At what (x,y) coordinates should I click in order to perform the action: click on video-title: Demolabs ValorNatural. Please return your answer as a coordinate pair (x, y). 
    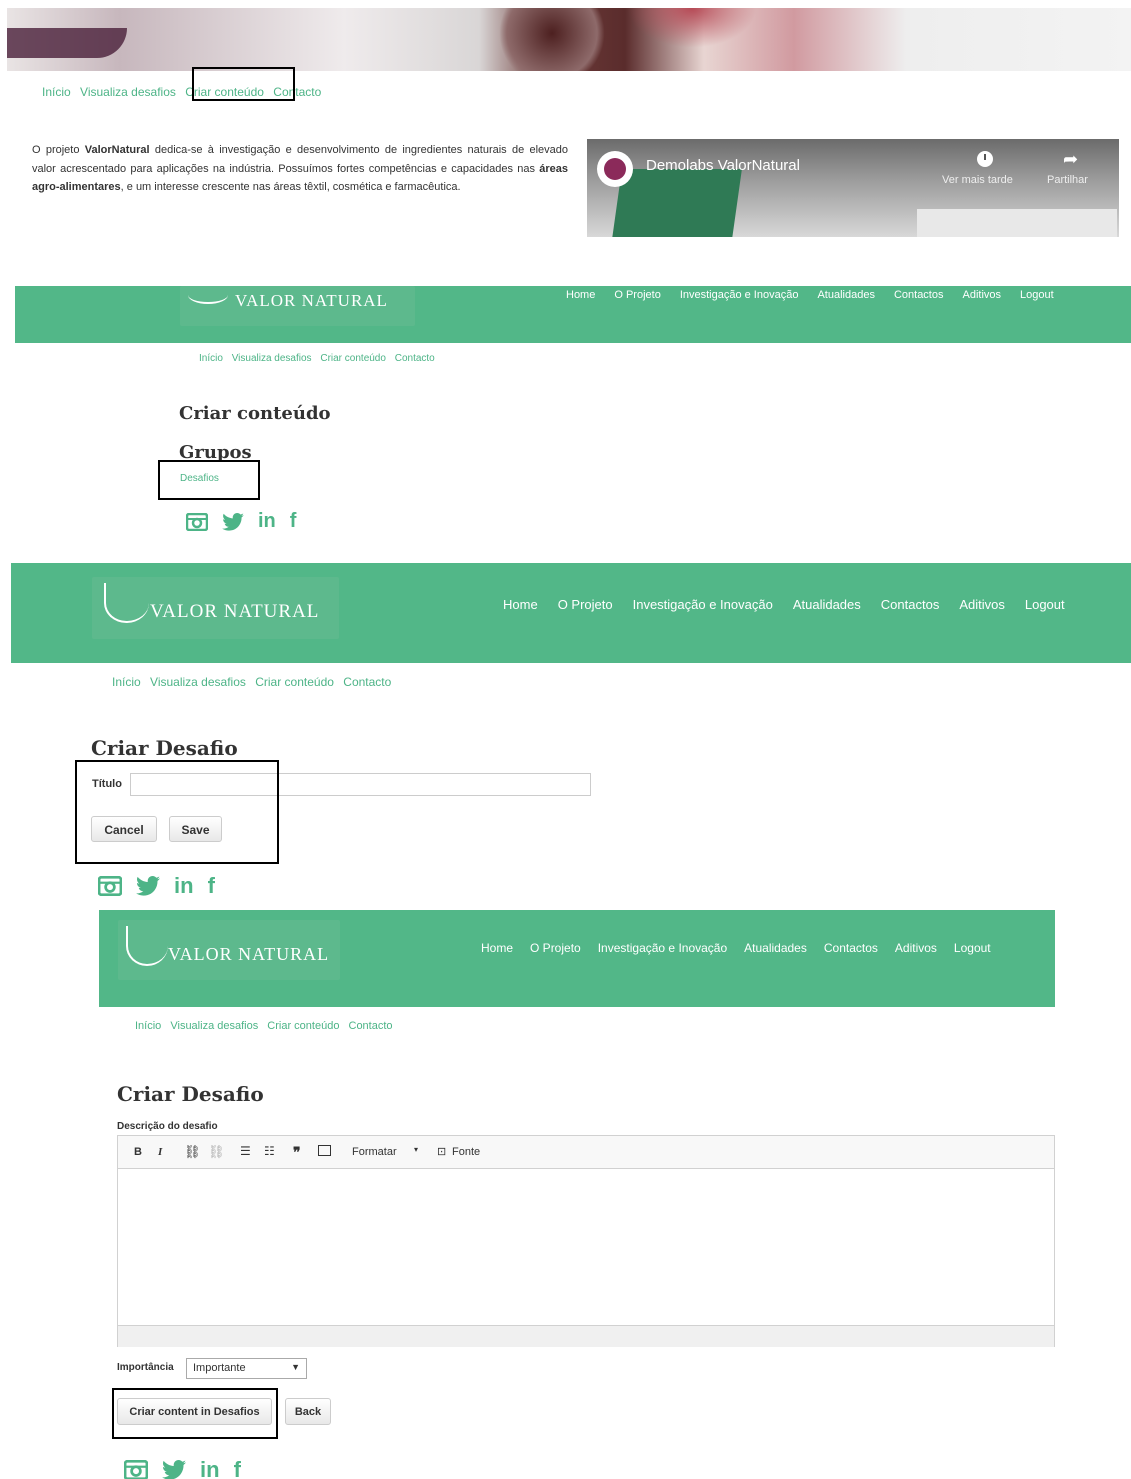
    Looking at the image, I should click on (723, 165).